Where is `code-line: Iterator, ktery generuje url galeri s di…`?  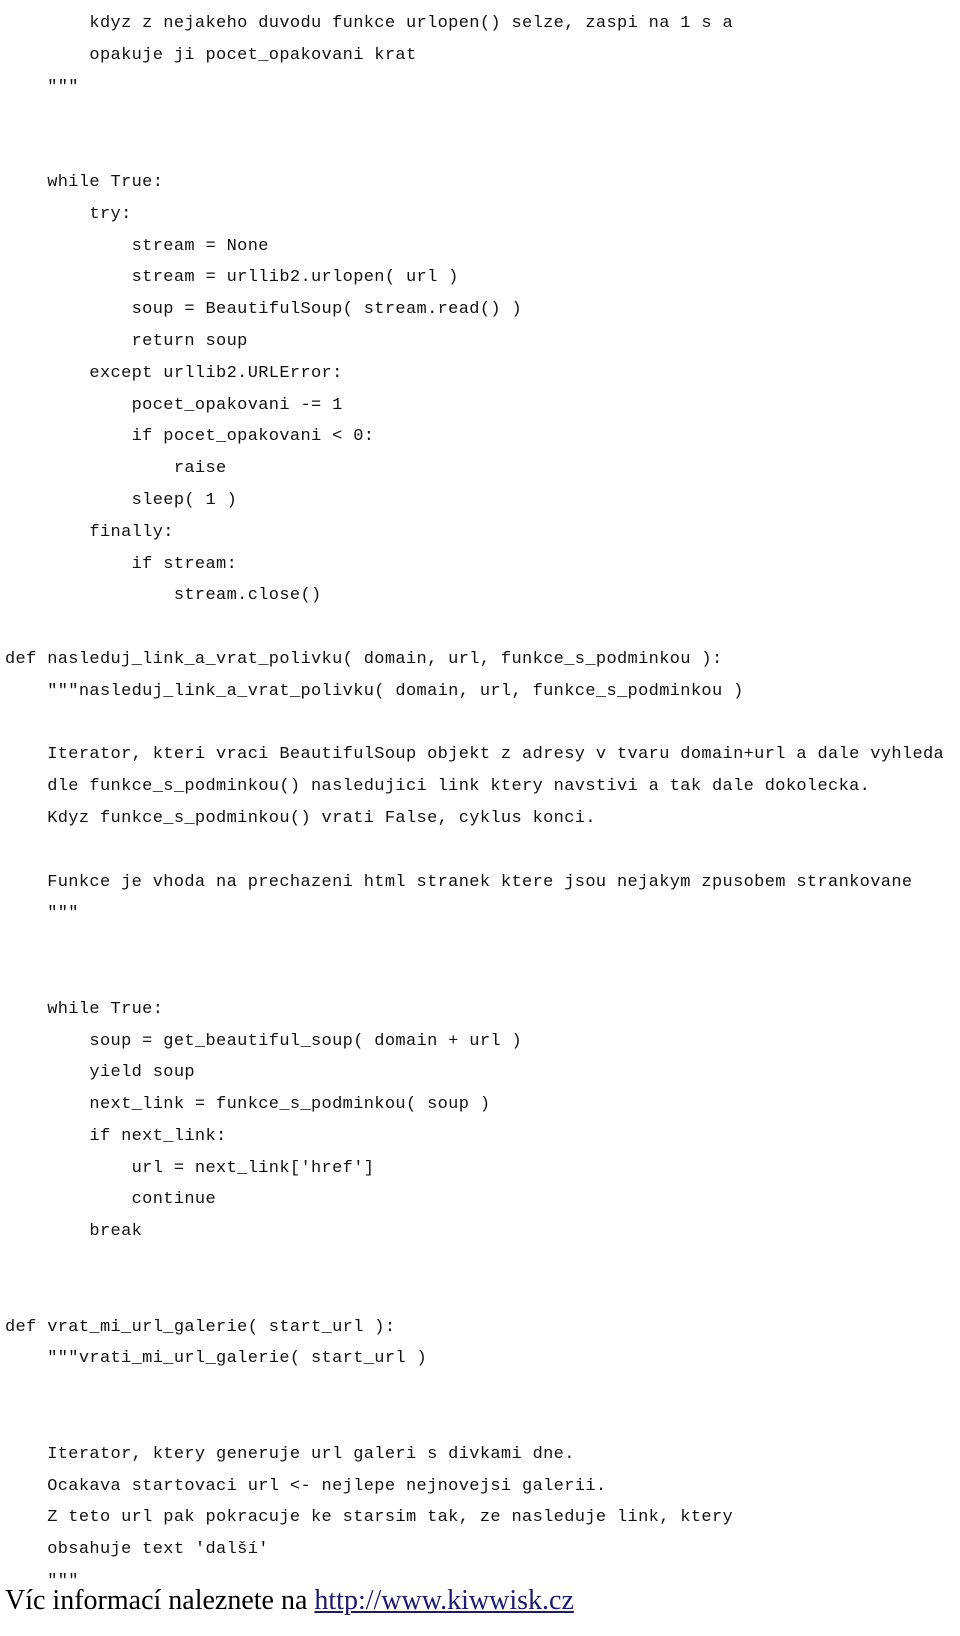 code-line: Iterator, ktery generuje url galeri s di… is located at coordinates (290, 1454).